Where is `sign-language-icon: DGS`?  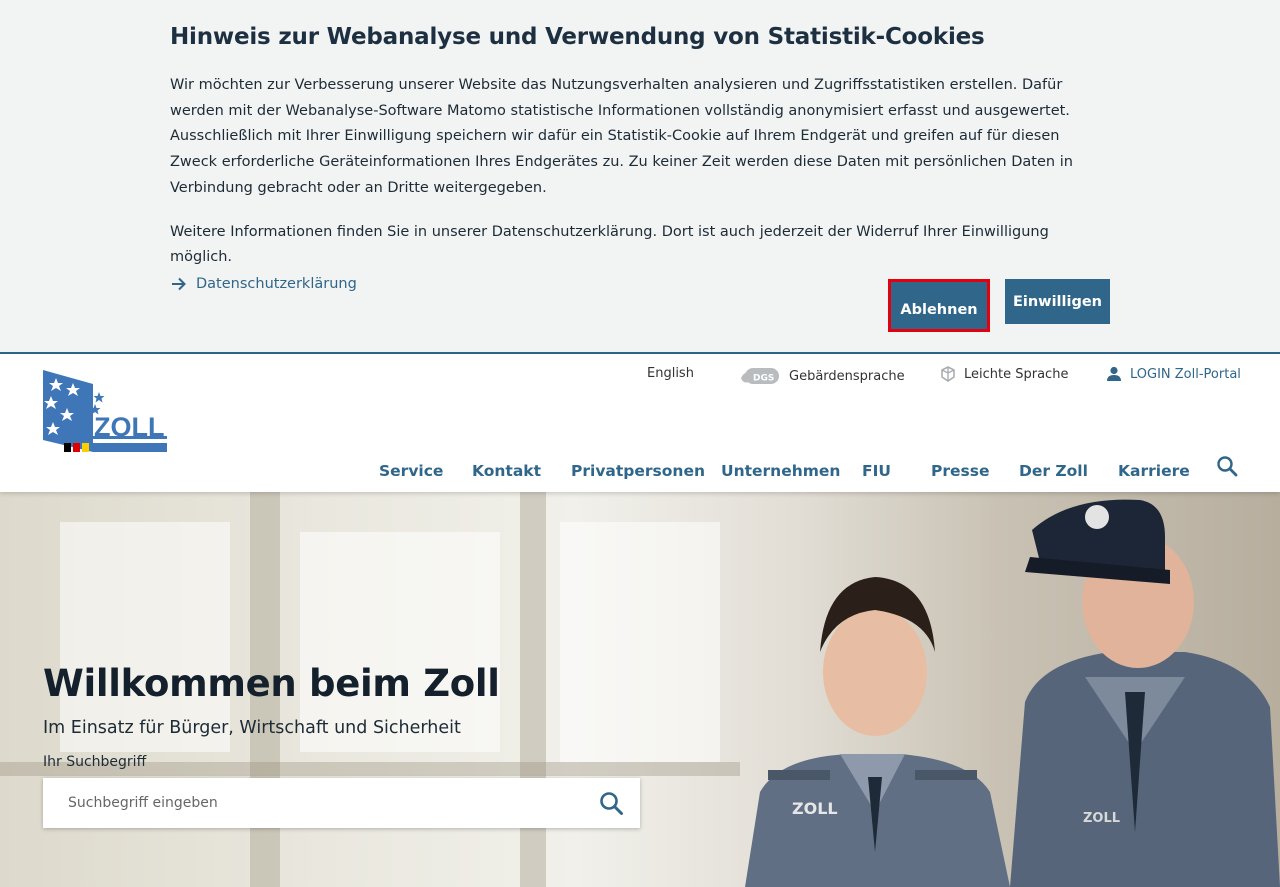 sign-language-icon: DGS is located at coordinates (760, 376).